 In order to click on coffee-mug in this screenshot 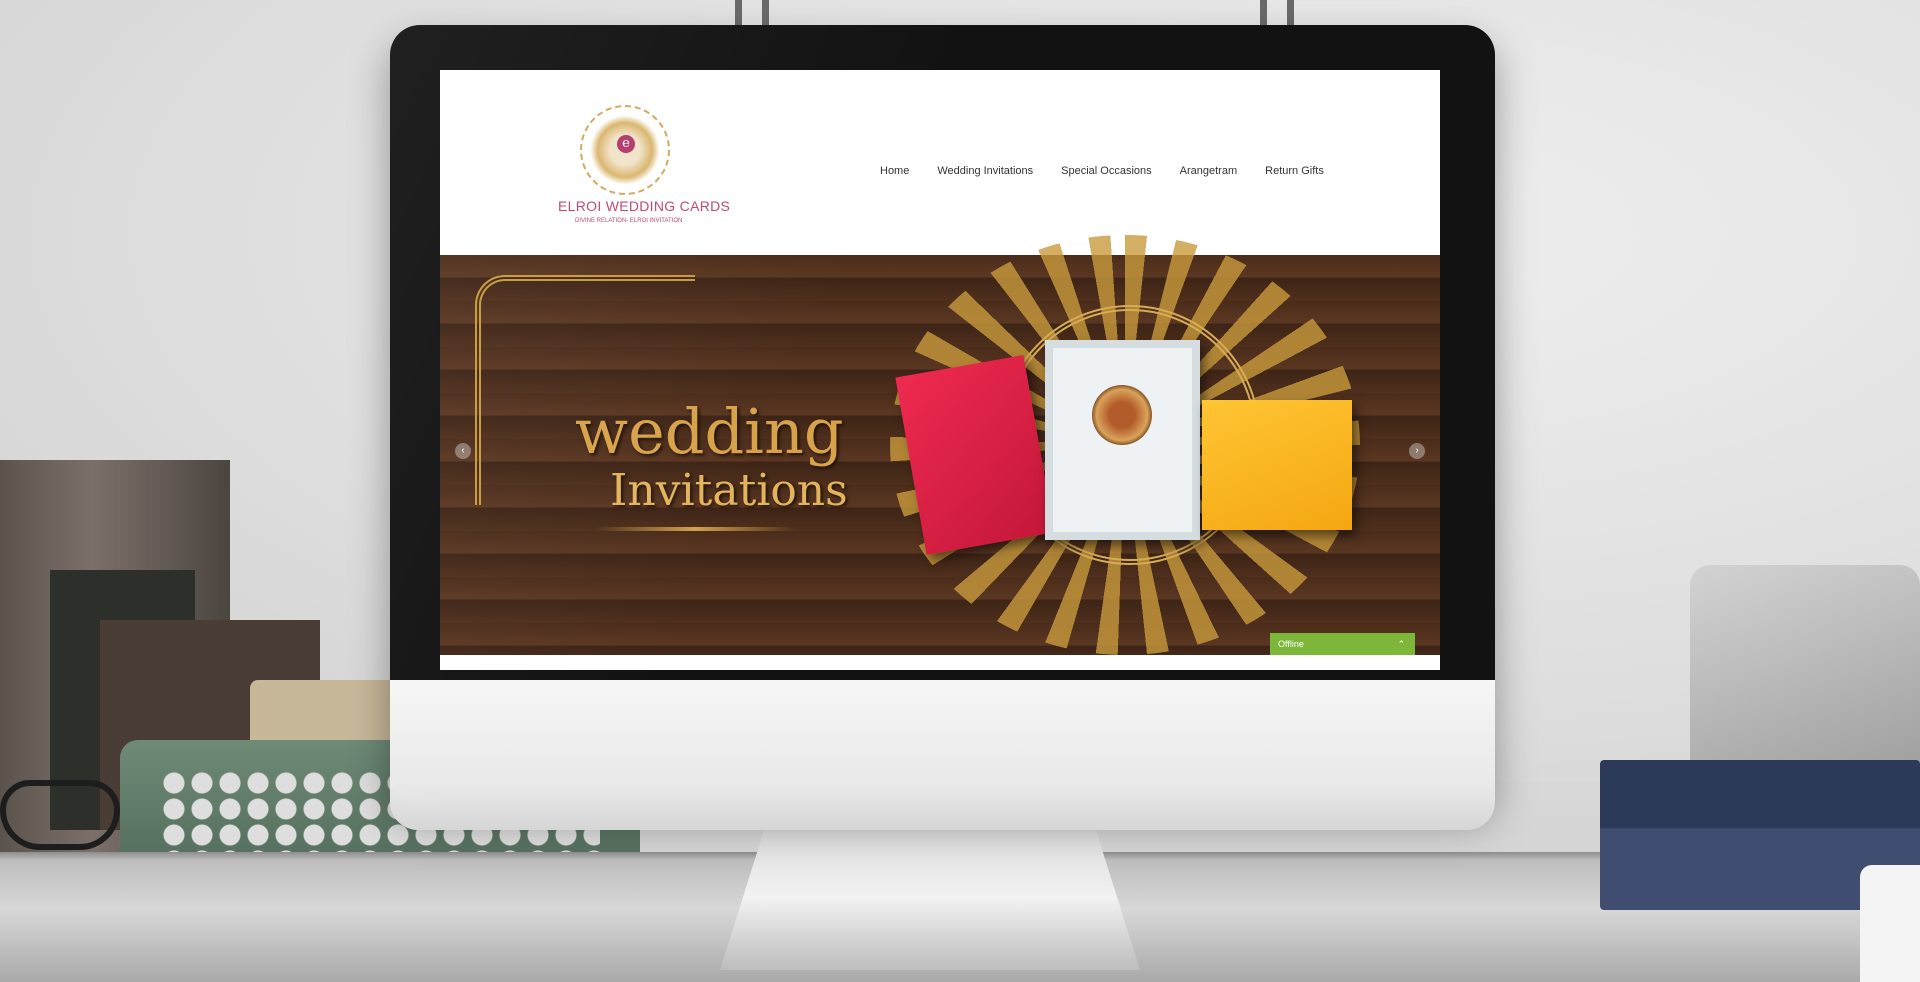, I will do `click(1890, 923)`.